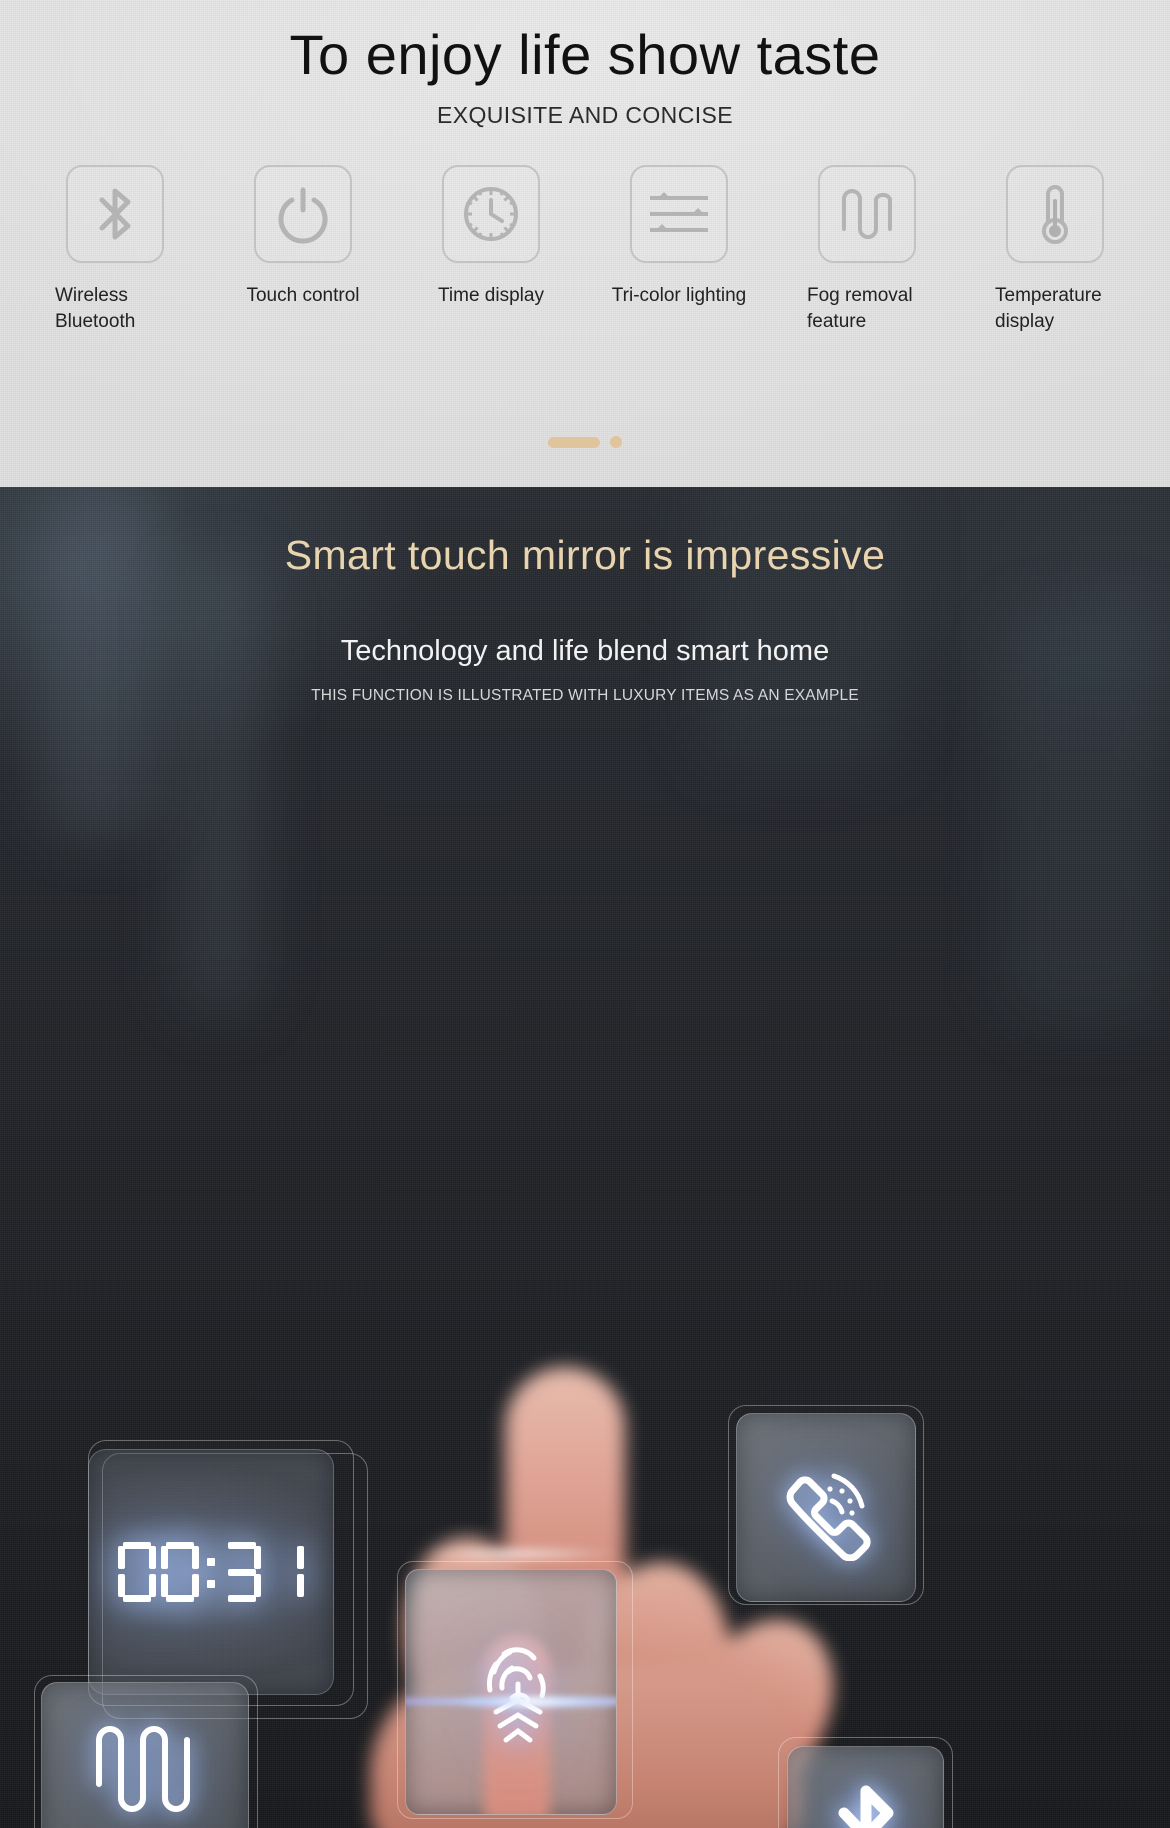 The height and width of the screenshot is (1828, 1170). What do you see at coordinates (585, 651) in the screenshot?
I see `hero-subtitle: Technology and life blend smart home` at bounding box center [585, 651].